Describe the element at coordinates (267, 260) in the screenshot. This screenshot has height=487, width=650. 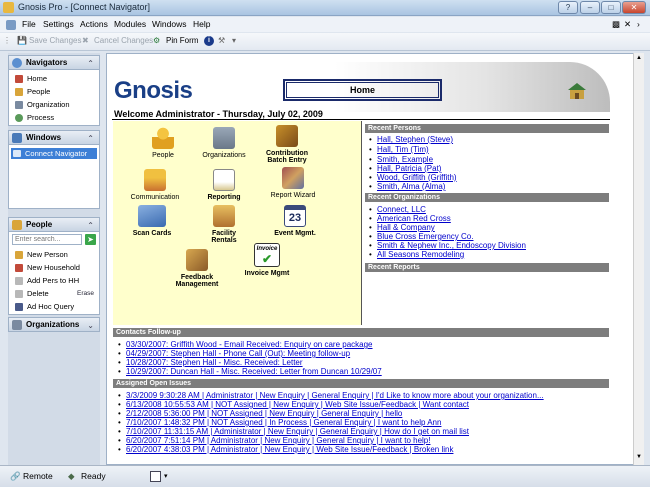
I see `tile-invoice-mgmt: Invoice ✔ Invoice Mgmt` at that location.